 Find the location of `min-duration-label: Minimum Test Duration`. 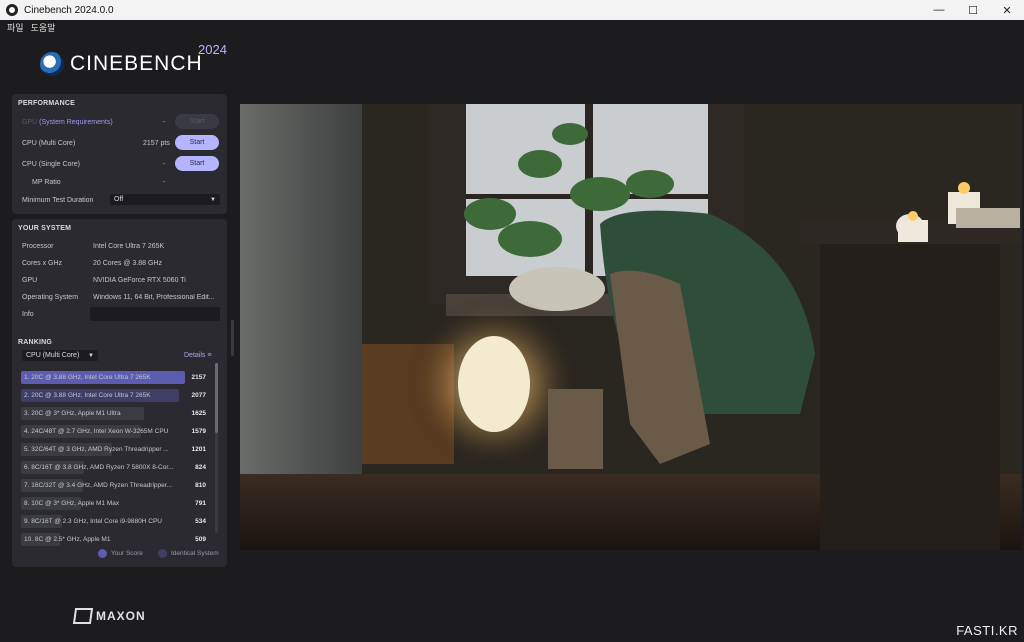

min-duration-label: Minimum Test Duration is located at coordinates (58, 200).